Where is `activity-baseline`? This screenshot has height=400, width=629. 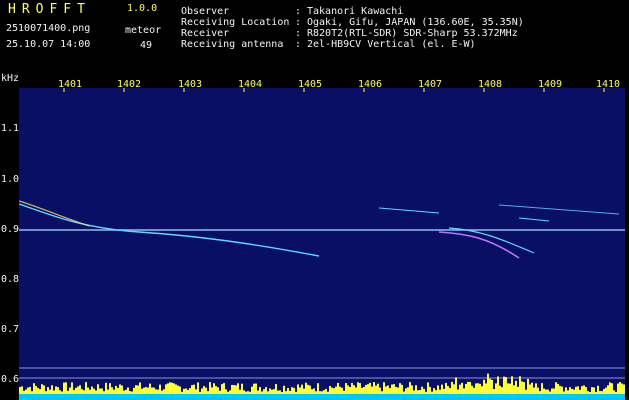
activity-baseline is located at coordinates (322, 397).